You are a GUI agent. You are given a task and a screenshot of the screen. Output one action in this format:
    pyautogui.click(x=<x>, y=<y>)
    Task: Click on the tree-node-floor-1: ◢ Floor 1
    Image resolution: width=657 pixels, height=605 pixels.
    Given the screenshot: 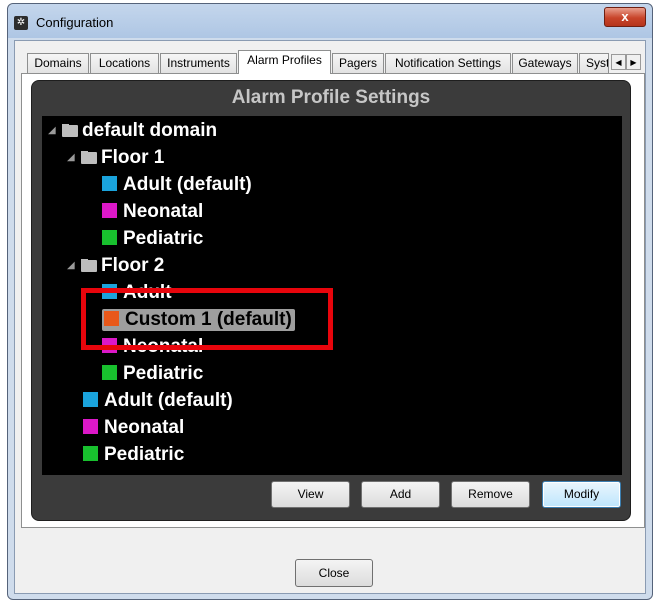 What is the action you would take?
    pyautogui.click(x=115, y=158)
    